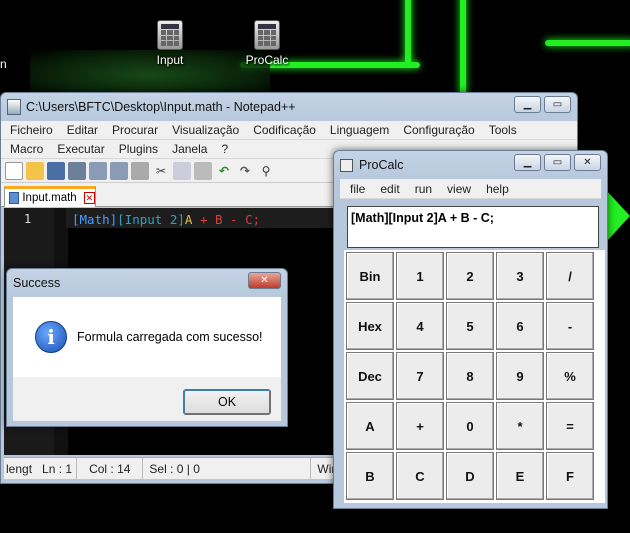 The image size is (630, 533). Describe the element at coordinates (420, 276) in the screenshot. I see `key-1: 1` at that location.